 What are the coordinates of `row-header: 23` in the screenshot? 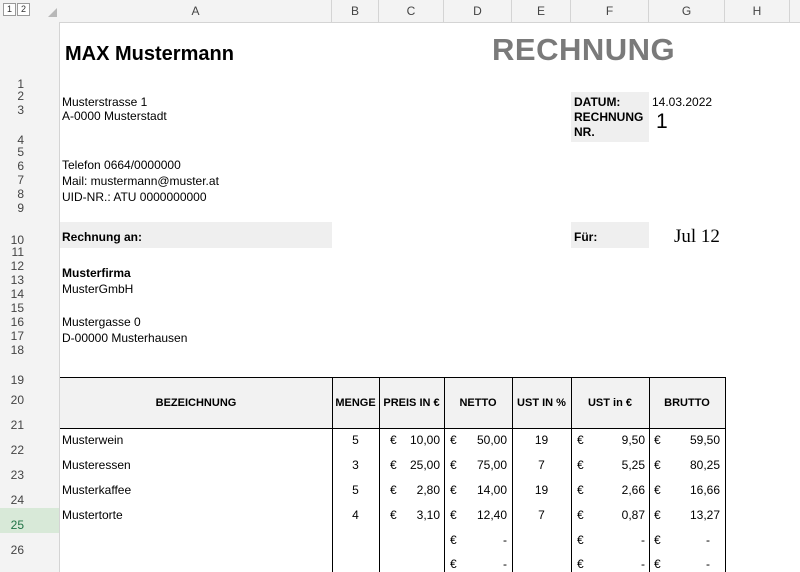 It's located at (29, 470).